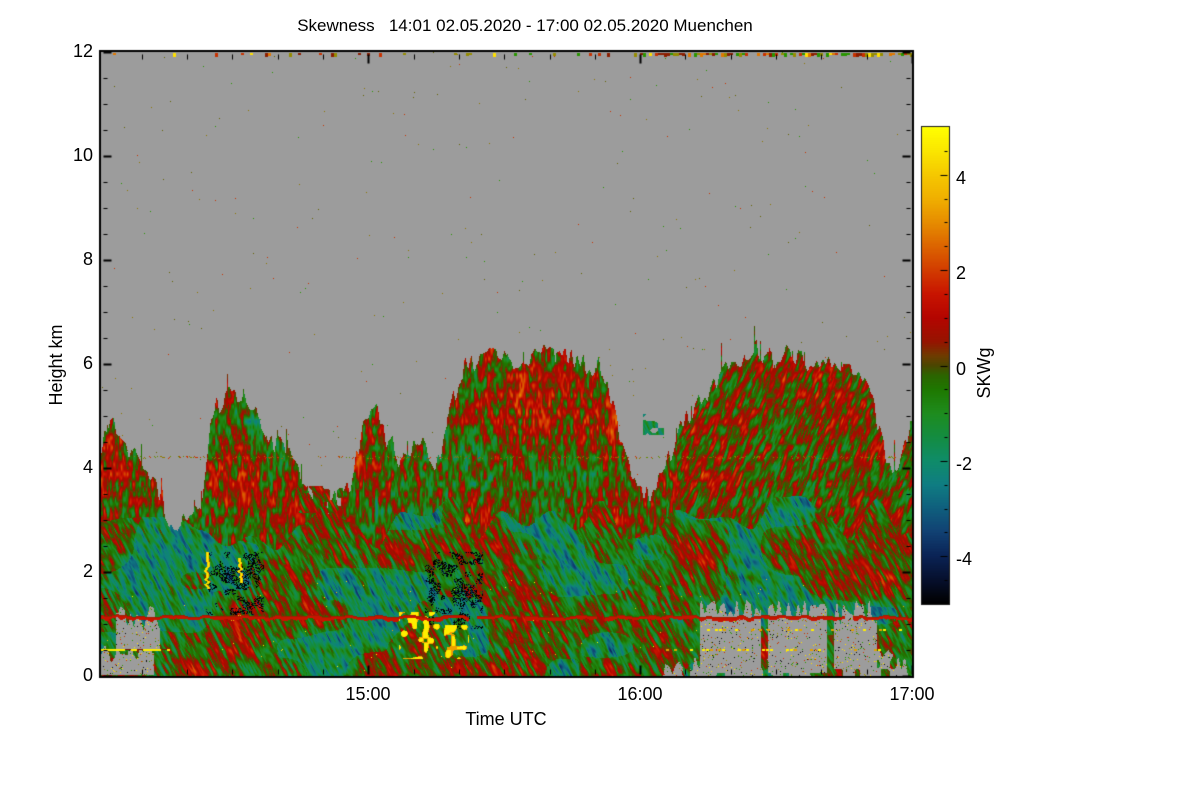 This screenshot has width=1200, height=800. Describe the element at coordinates (640, 694) in the screenshot. I see `x-tick-label: 16:00` at that location.